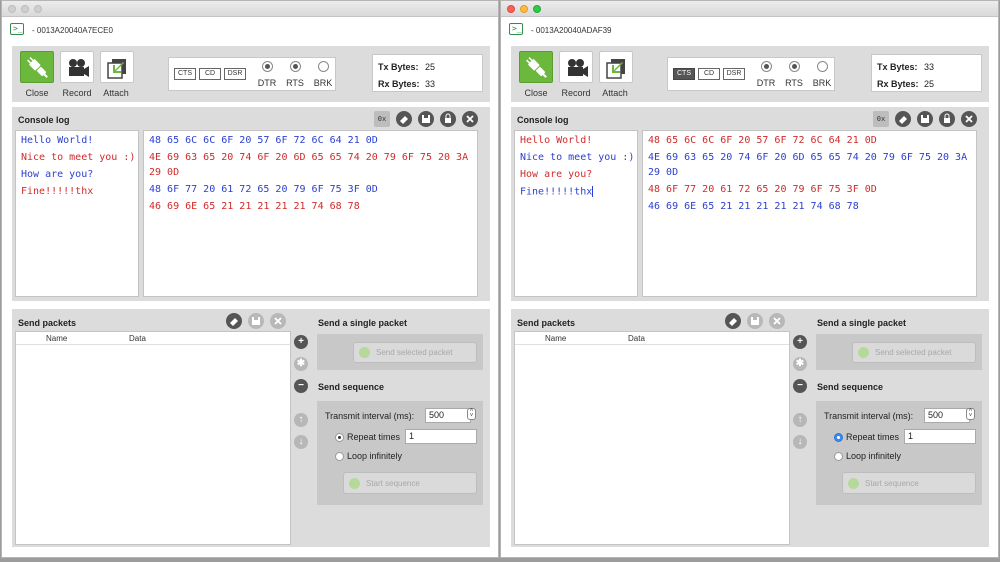 This screenshot has width=1000, height=562. I want to click on send-packets-title: Send packets, so click(47, 323).